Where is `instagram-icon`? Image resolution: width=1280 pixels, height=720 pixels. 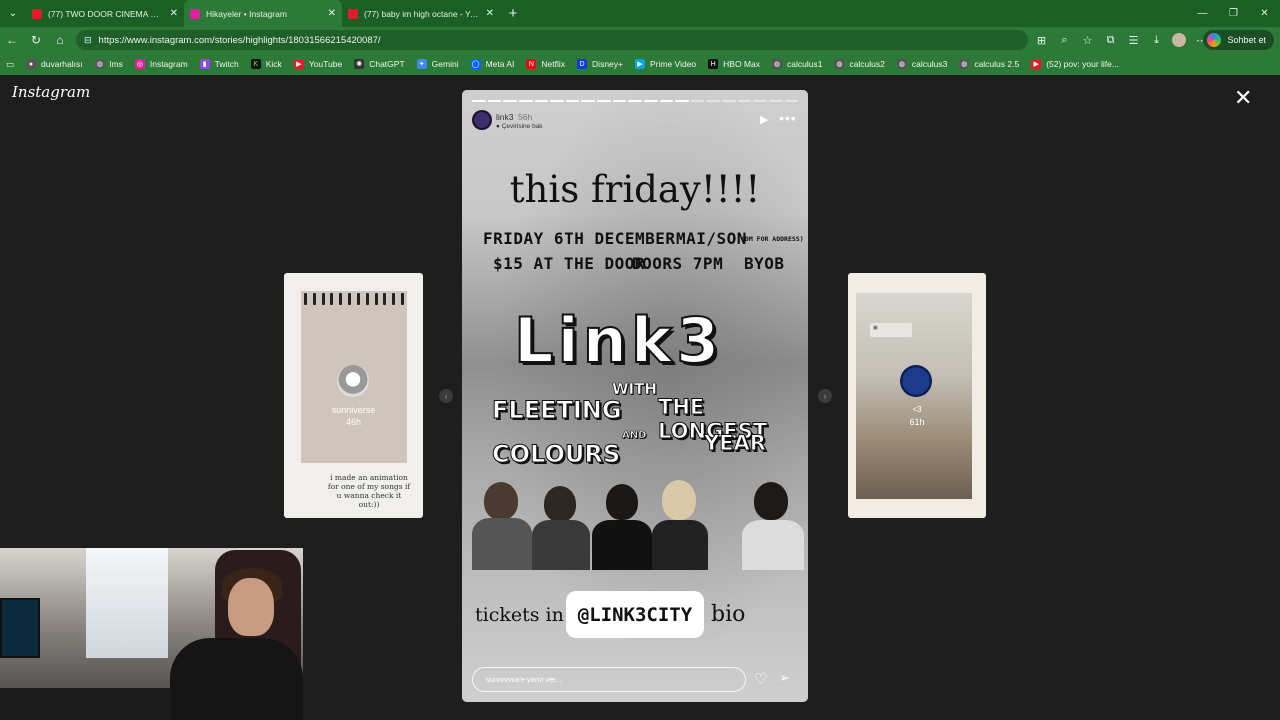
instagram-icon is located at coordinates (195, 13).